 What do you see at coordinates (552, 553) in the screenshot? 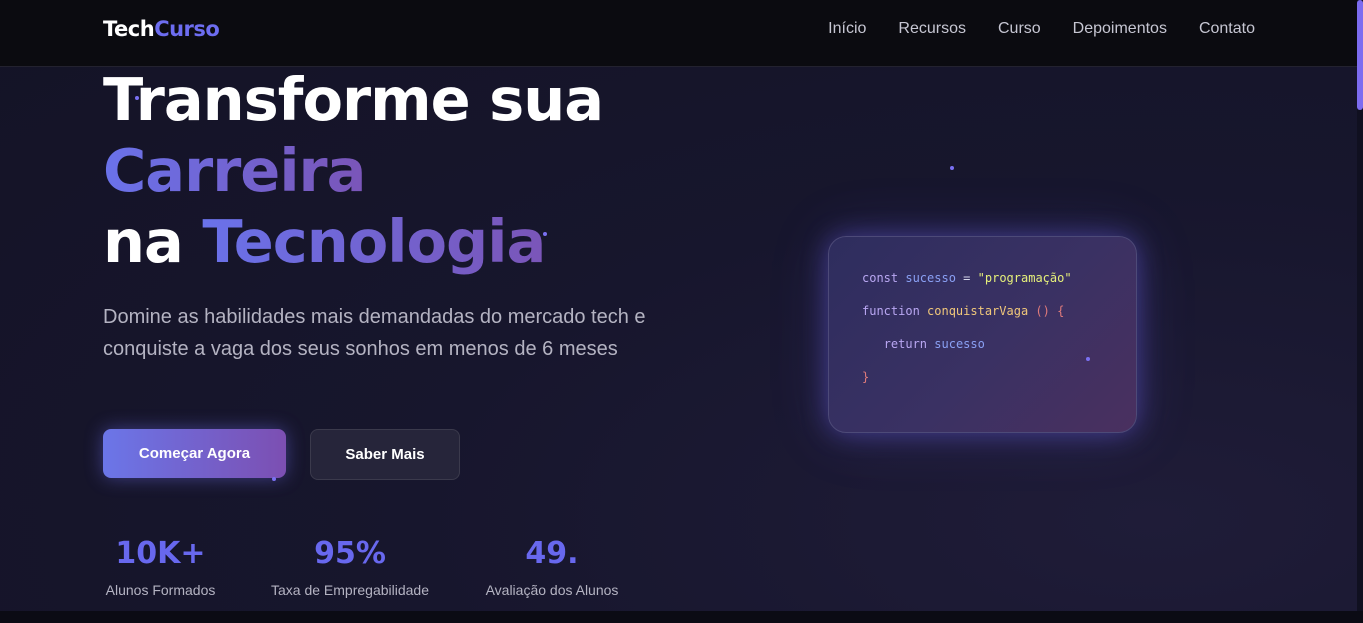
I see `stat-value: 49.` at bounding box center [552, 553].